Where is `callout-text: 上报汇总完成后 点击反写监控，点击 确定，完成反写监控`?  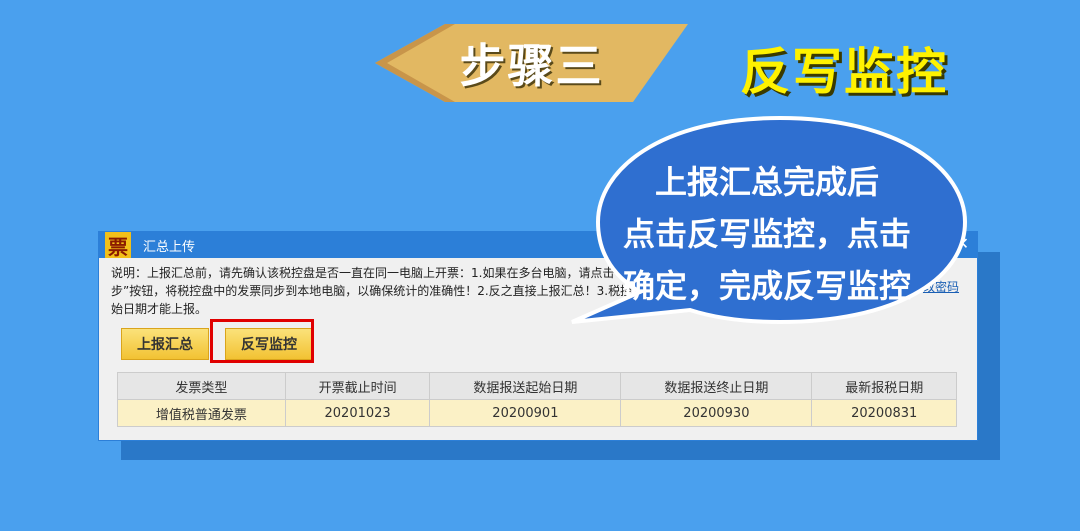 callout-text: 上报汇总完成后 点击反写监控，点击 确定，完成反写监控 is located at coordinates (767, 234).